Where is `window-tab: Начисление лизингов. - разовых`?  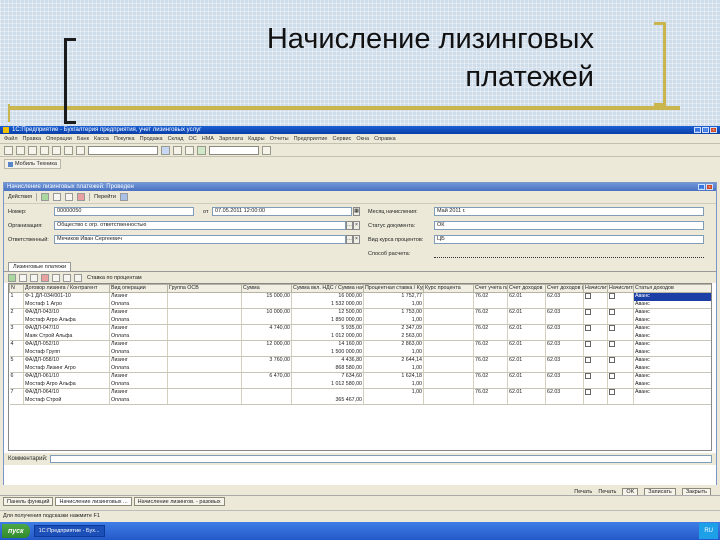 window-tab: Начисление лизингов. - разовых is located at coordinates (179, 501).